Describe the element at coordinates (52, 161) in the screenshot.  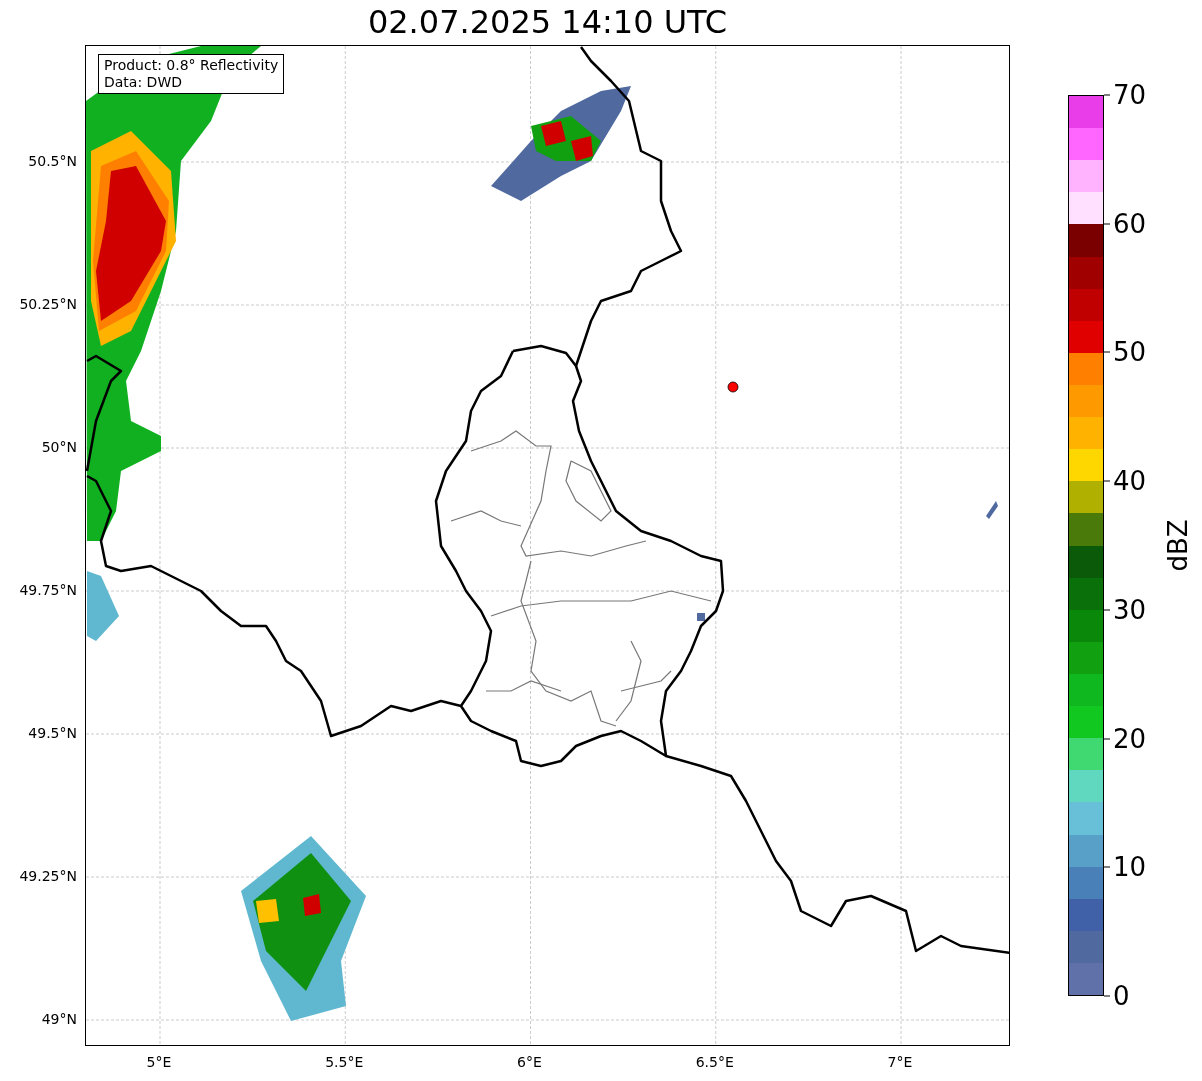
I see `axis-tick-label: 50.5°N` at that location.